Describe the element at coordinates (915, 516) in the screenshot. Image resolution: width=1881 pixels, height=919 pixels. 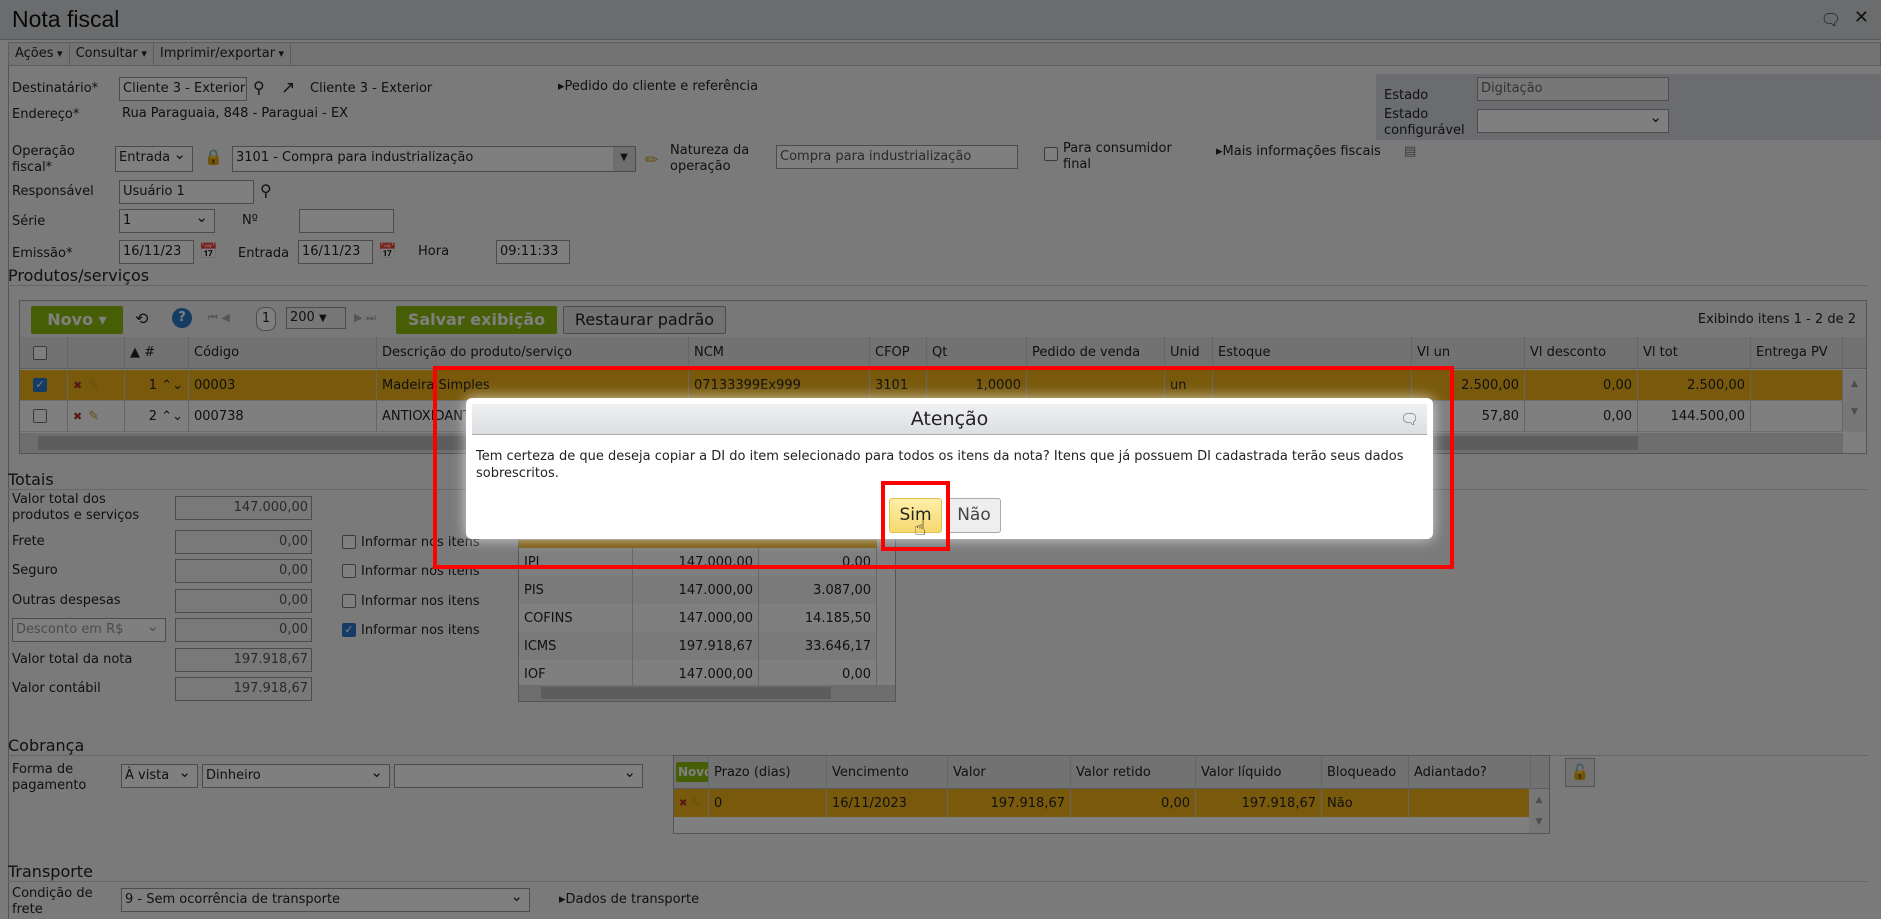
I see `annotation-button-box` at that location.